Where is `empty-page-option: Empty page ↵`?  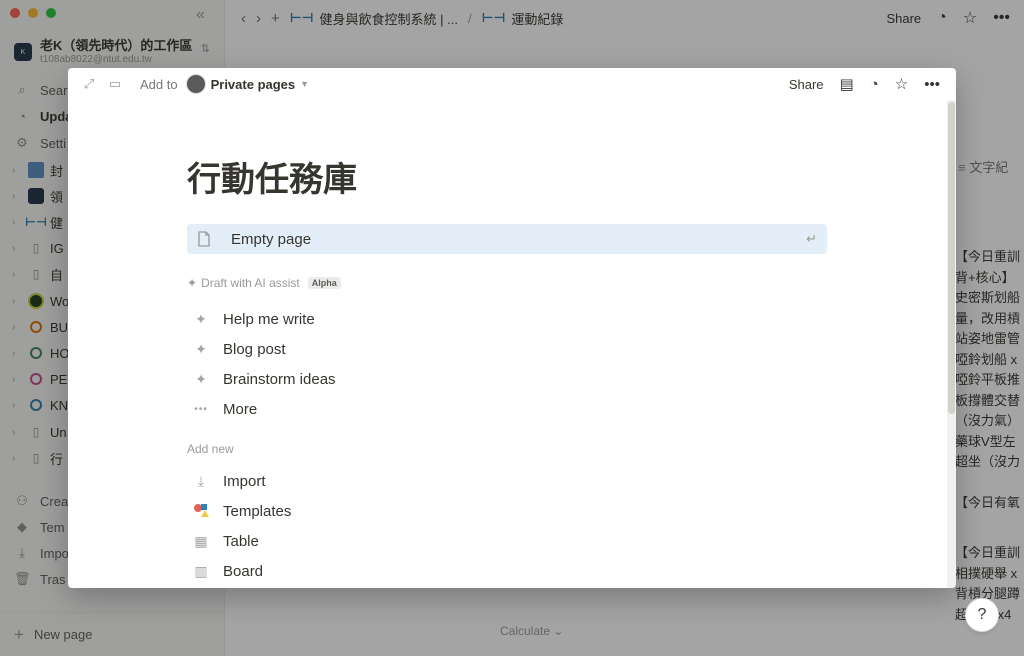 empty-page-option: Empty page ↵ is located at coordinates (507, 239).